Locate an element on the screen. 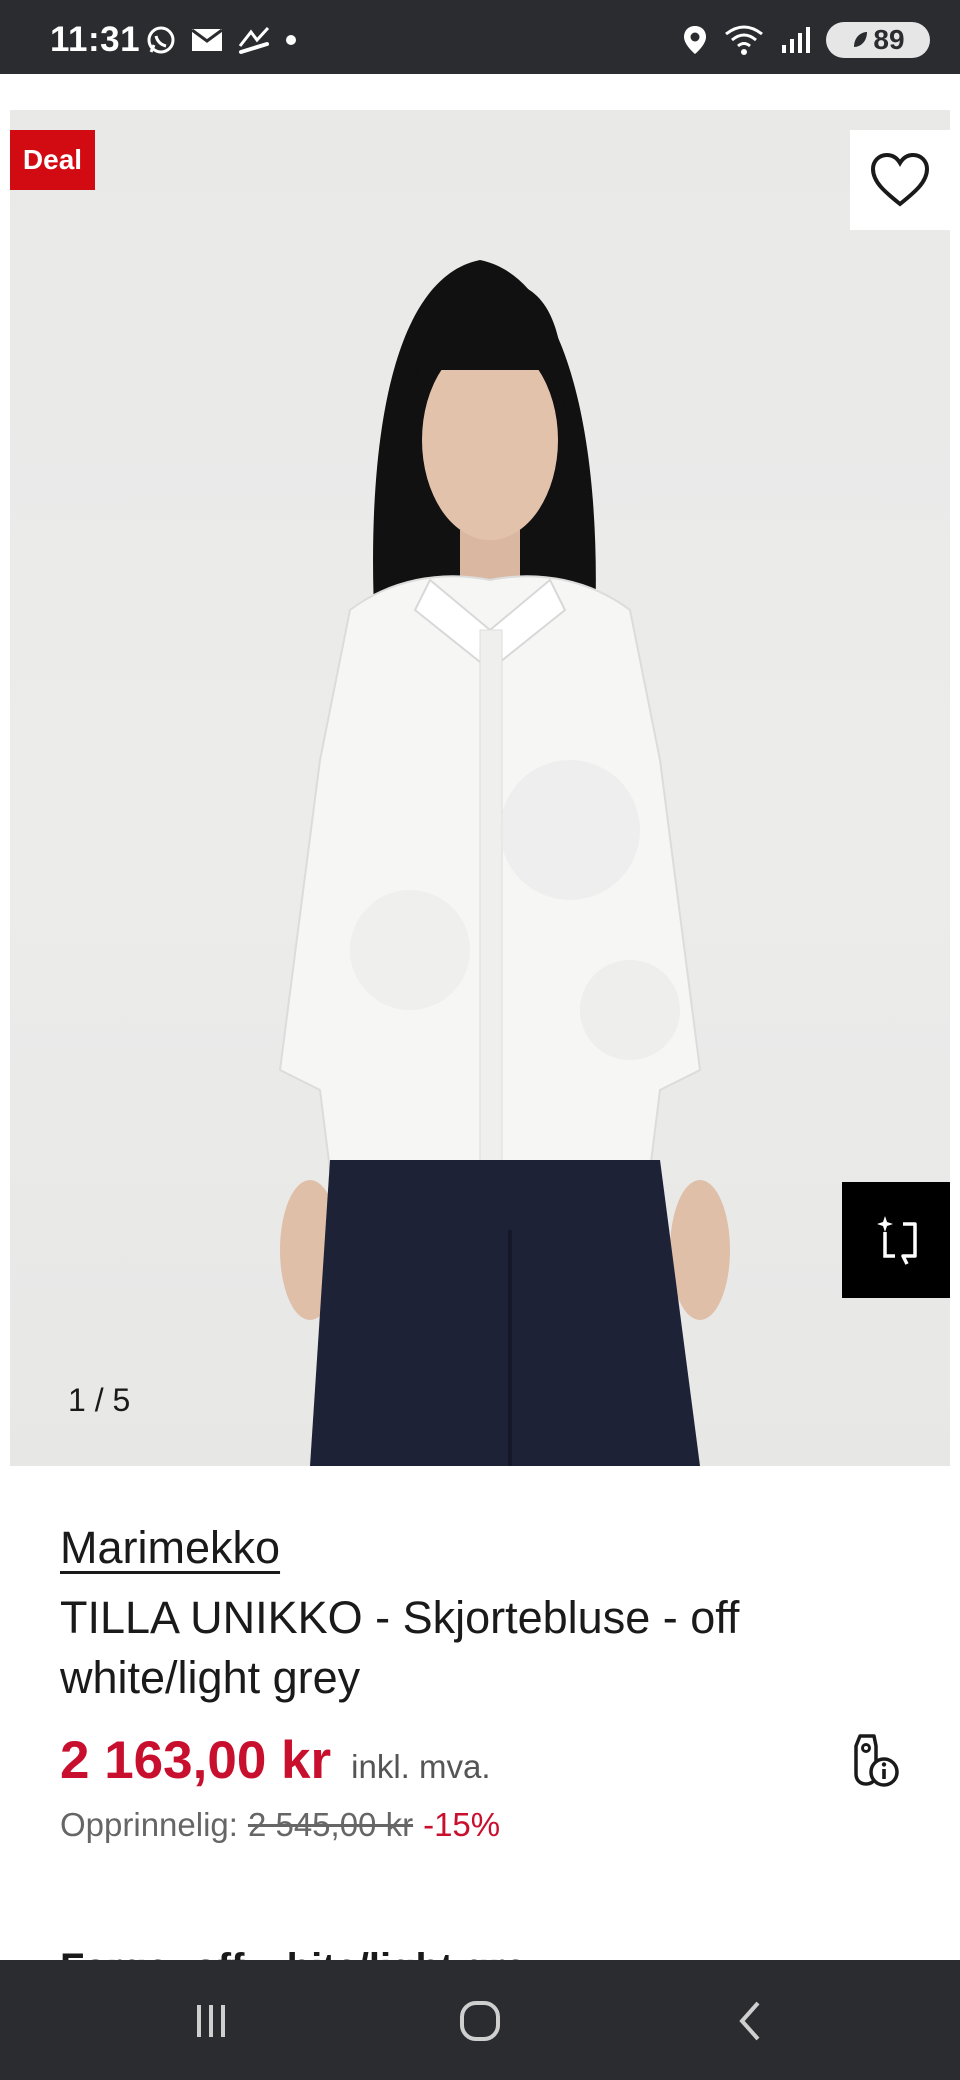  original-price-row: Opprinnelig: 2 545,00 kr -15% is located at coordinates (280, 1825).